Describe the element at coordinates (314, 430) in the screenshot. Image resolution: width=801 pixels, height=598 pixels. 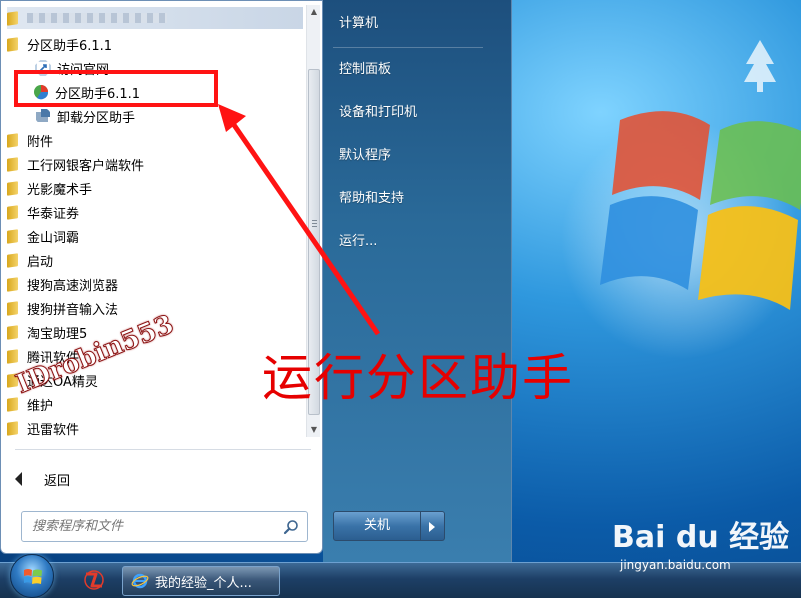
I see `scroll-down-arrow-icon: ▼` at that location.